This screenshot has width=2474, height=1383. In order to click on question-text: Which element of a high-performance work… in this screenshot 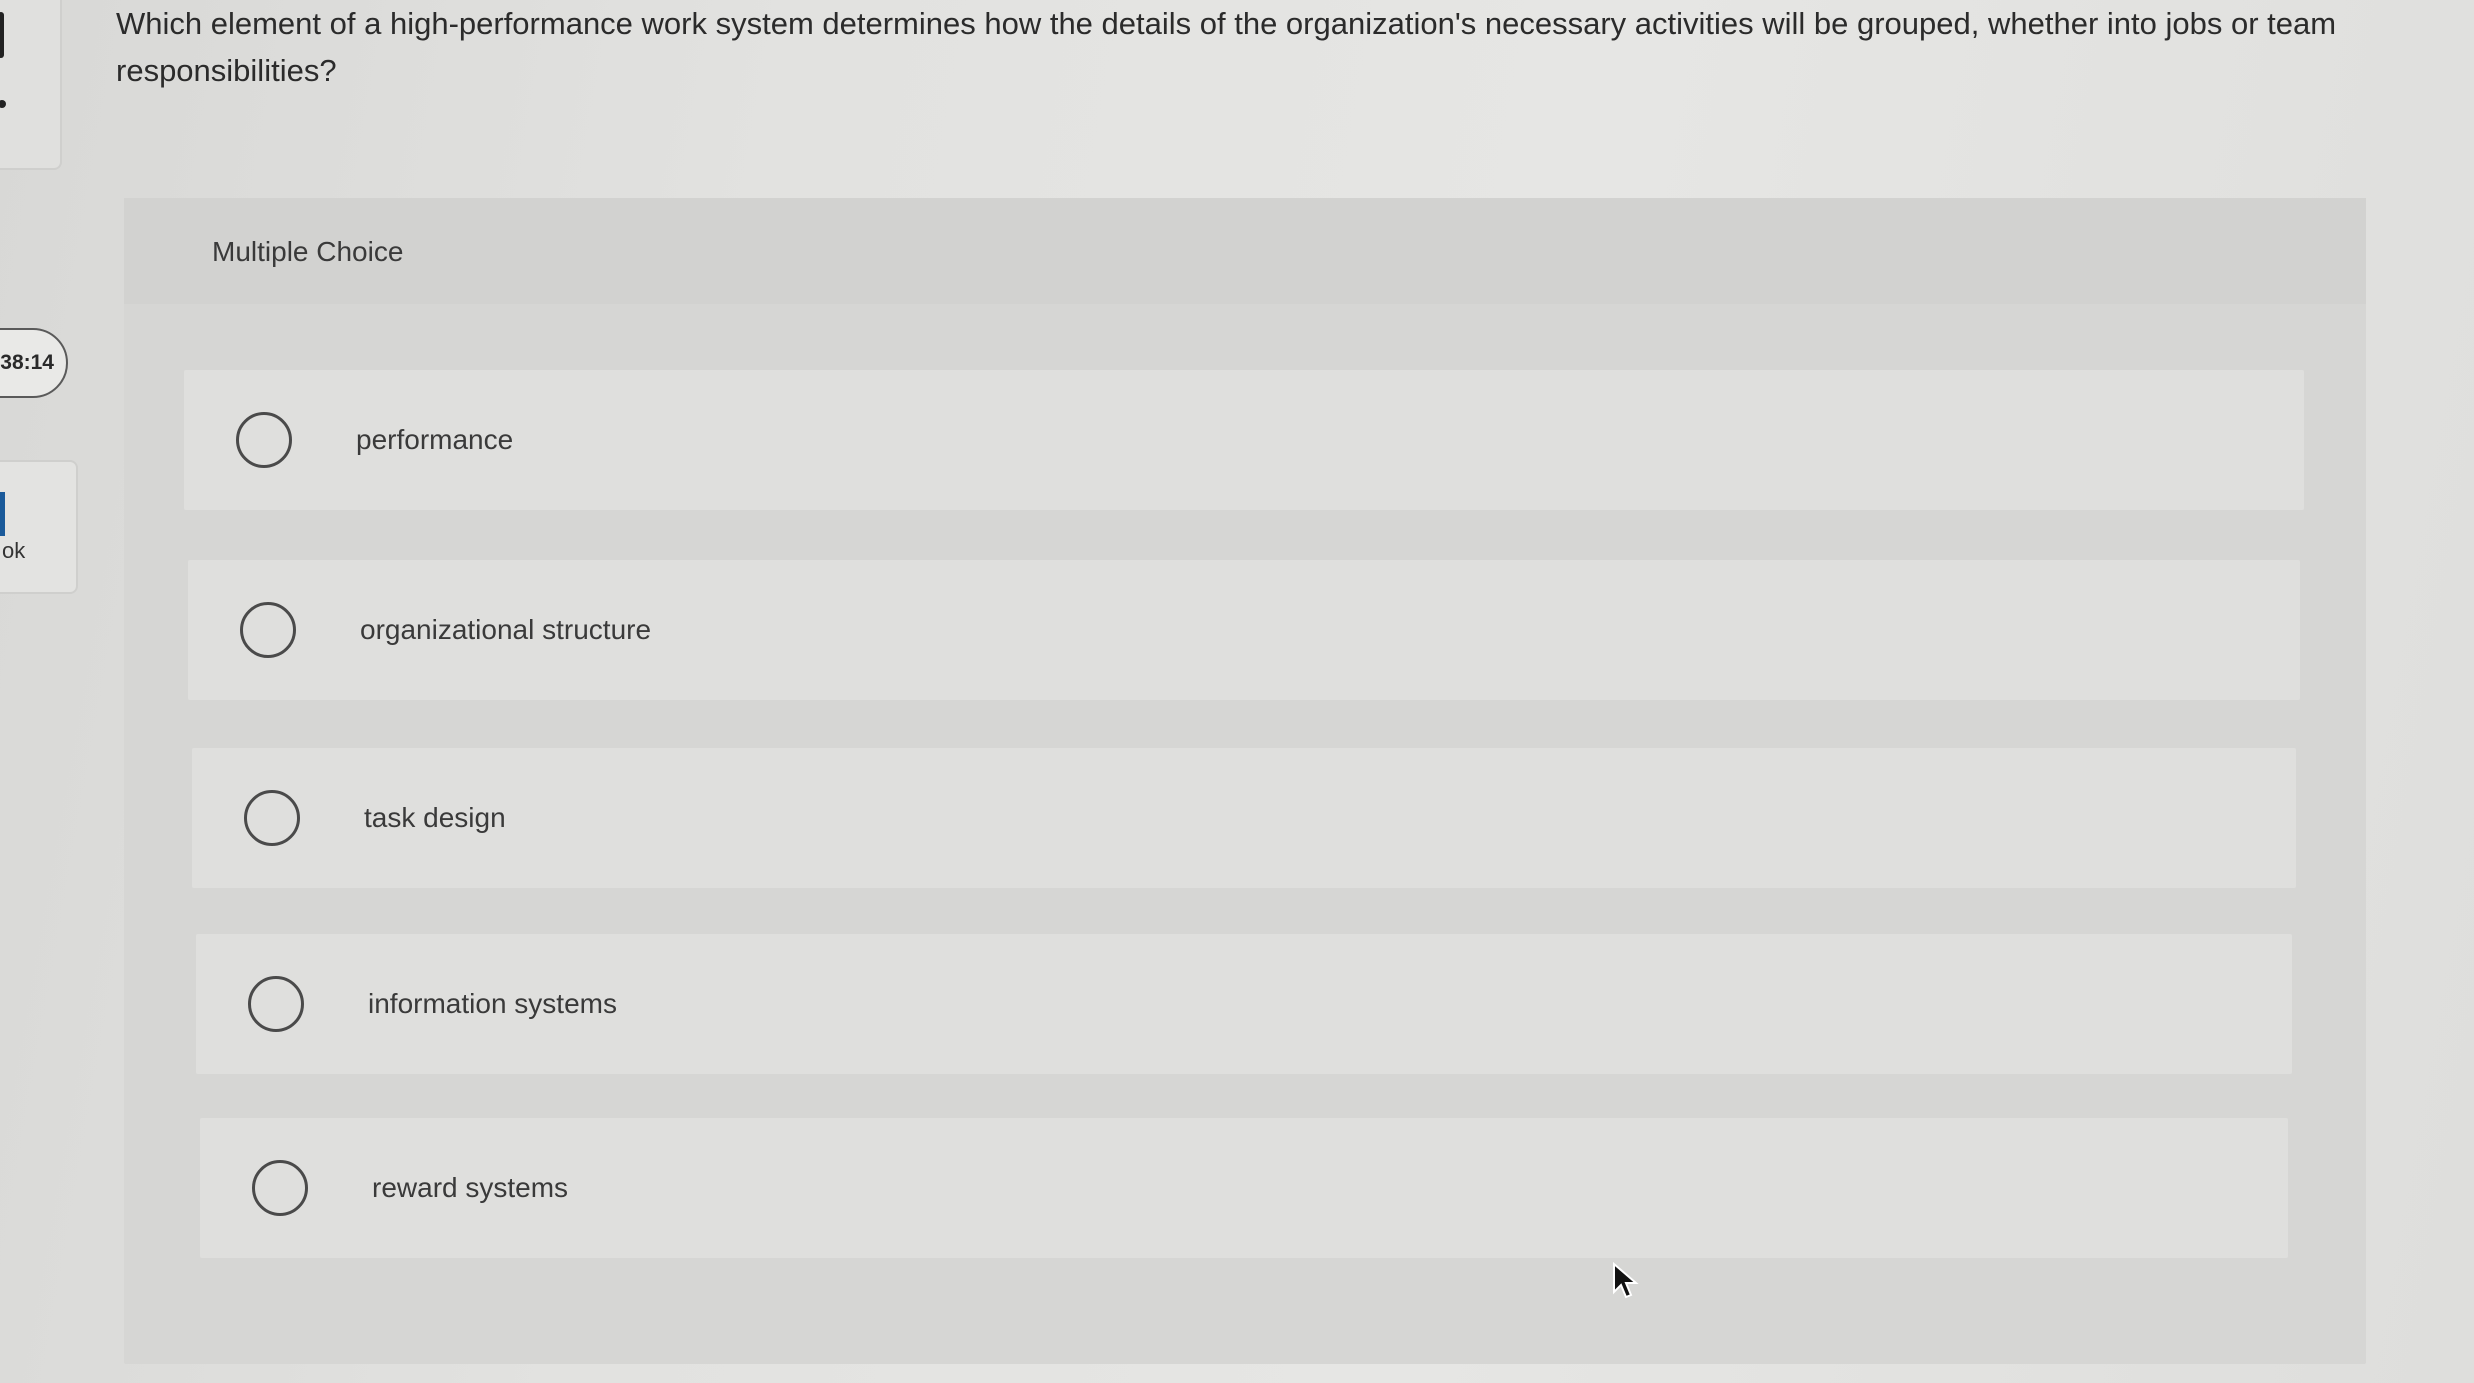, I will do `click(1226, 47)`.